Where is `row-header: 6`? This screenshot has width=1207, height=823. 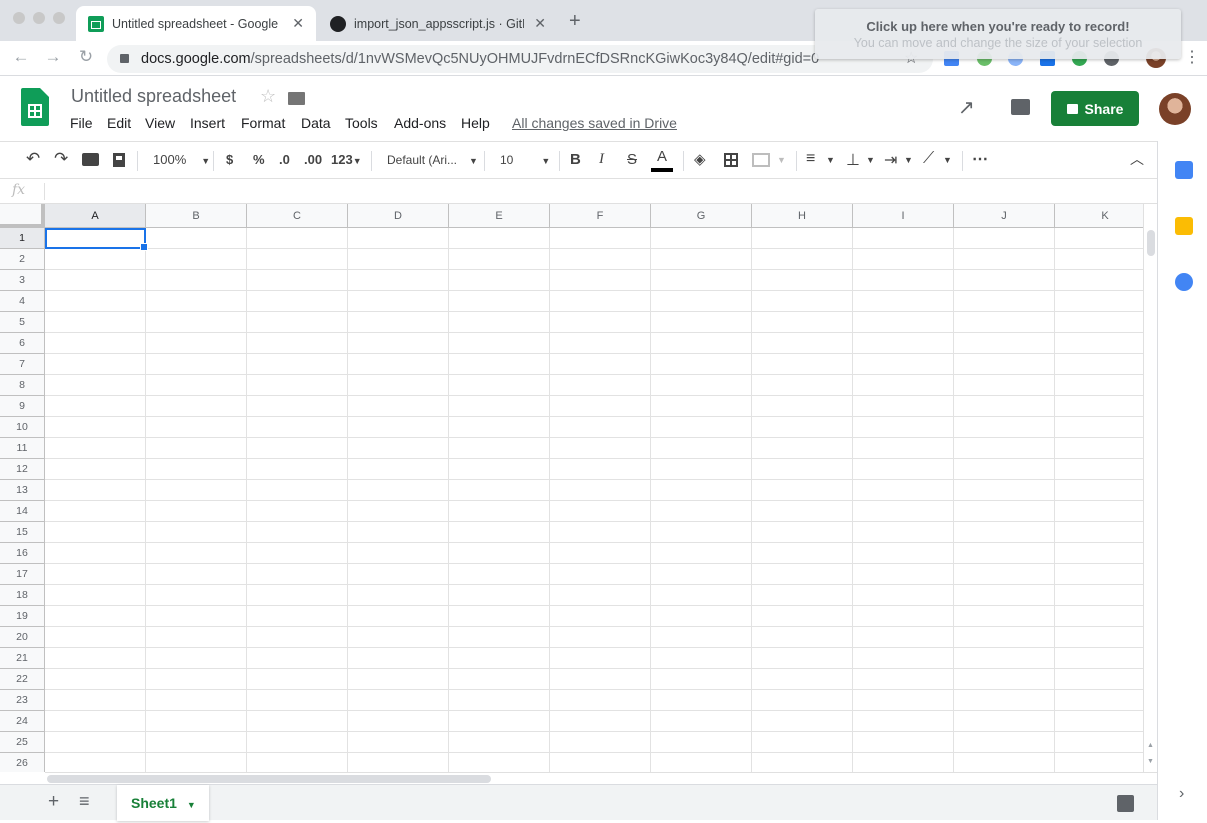 row-header: 6 is located at coordinates (22, 343).